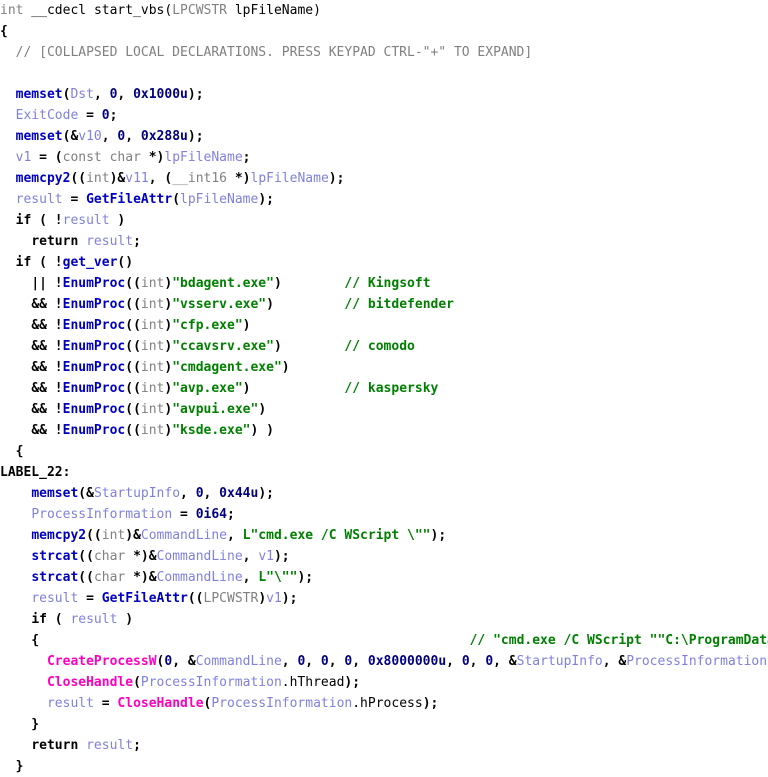  Describe the element at coordinates (384, 493) in the screenshot. I see `code-line: memset(&StartupInfo, 0, 0x44u);` at that location.